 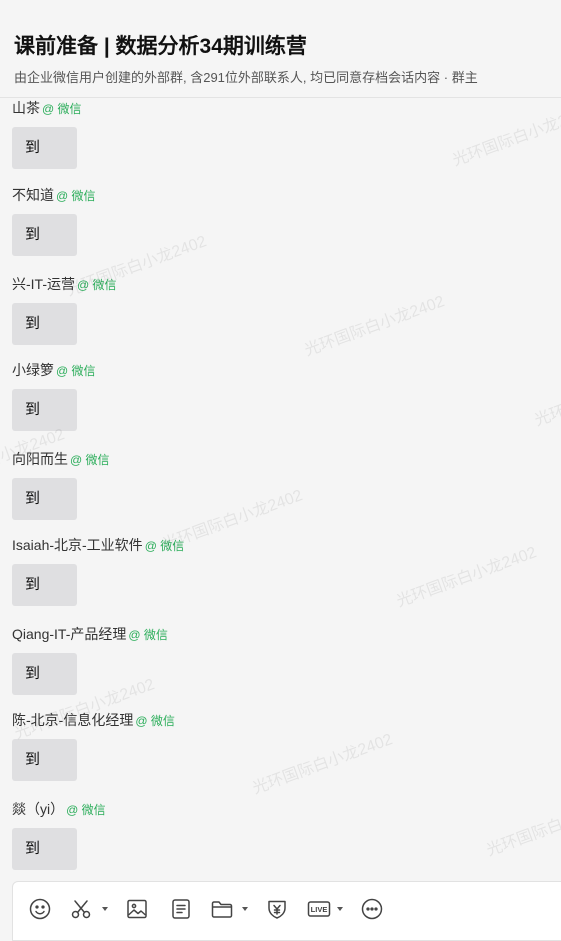 I want to click on sender-name: 不知道, so click(x=33, y=195).